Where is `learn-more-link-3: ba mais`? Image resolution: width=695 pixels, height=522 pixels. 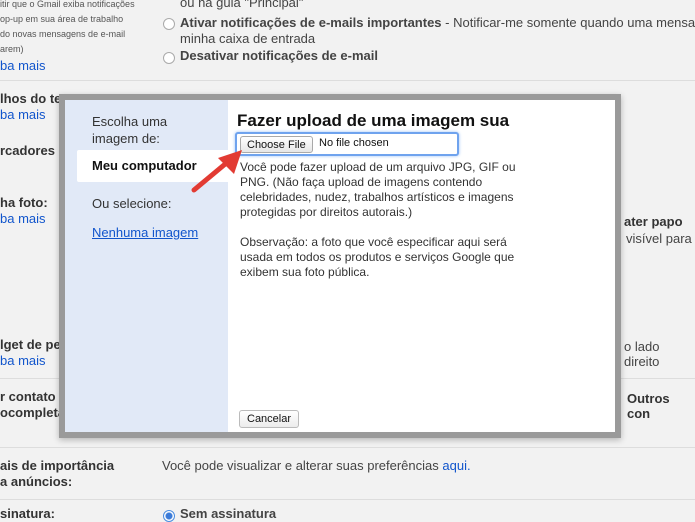 learn-more-link-3: ba mais is located at coordinates (23, 218).